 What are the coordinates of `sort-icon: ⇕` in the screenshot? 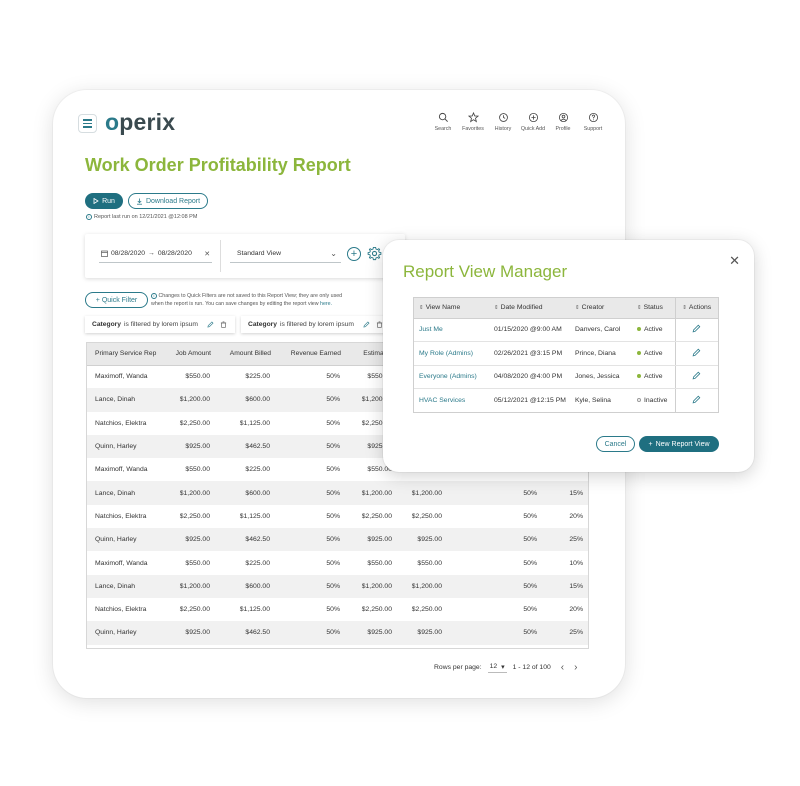 It's located at (421, 308).